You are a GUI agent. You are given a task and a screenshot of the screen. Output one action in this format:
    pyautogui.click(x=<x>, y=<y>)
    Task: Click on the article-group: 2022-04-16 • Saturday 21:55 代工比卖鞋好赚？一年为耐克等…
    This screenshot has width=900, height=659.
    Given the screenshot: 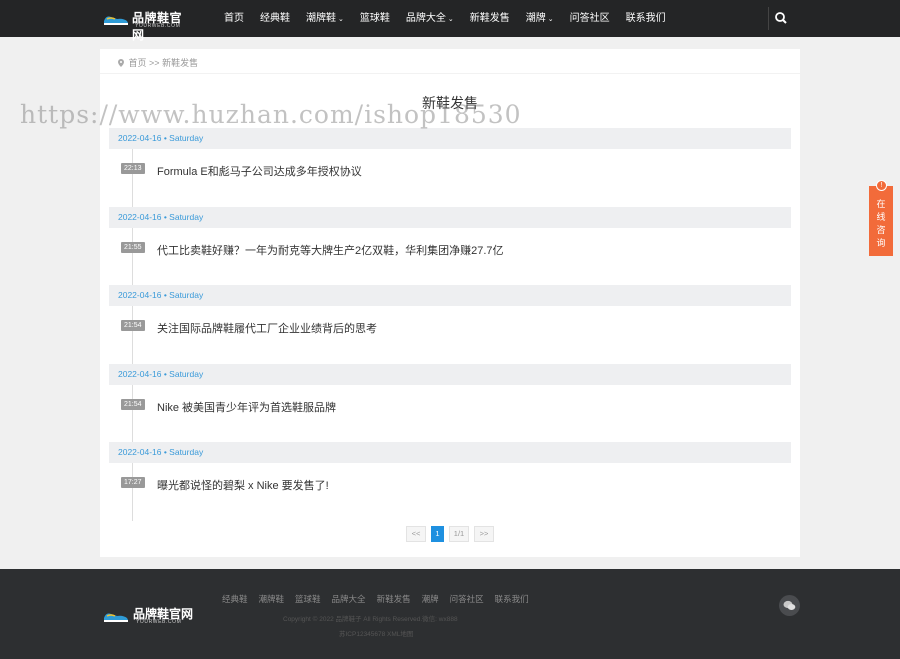 What is the action you would take?
    pyautogui.click(x=450, y=246)
    